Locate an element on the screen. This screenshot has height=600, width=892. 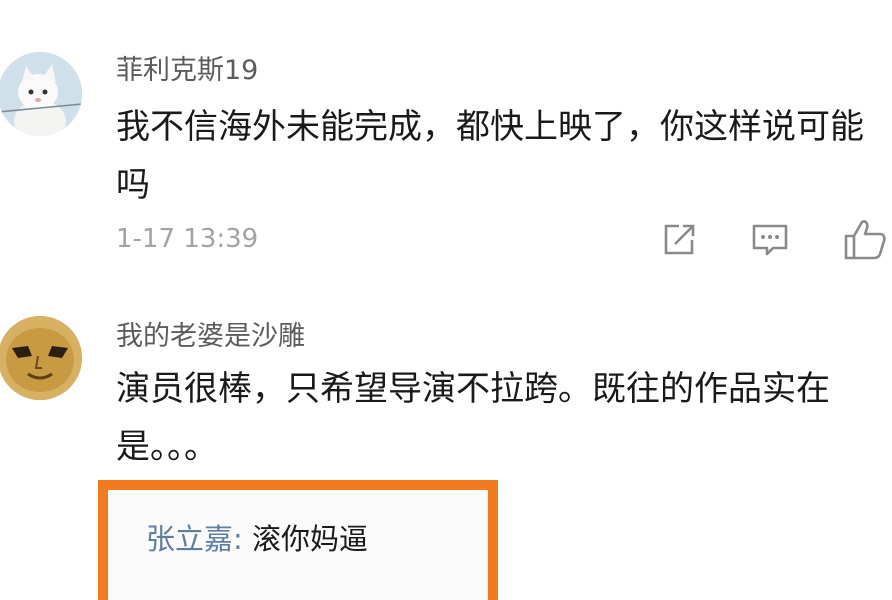
username: 我的老婆是沙雕 is located at coordinates (210, 333).